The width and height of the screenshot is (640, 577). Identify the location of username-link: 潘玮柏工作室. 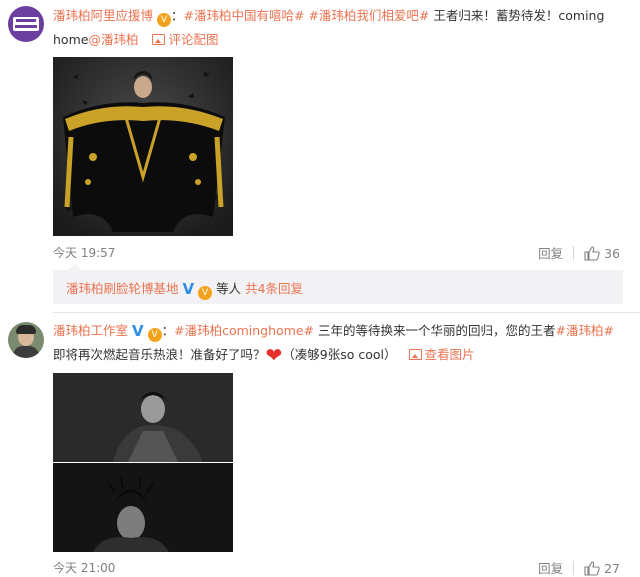
(90, 330).